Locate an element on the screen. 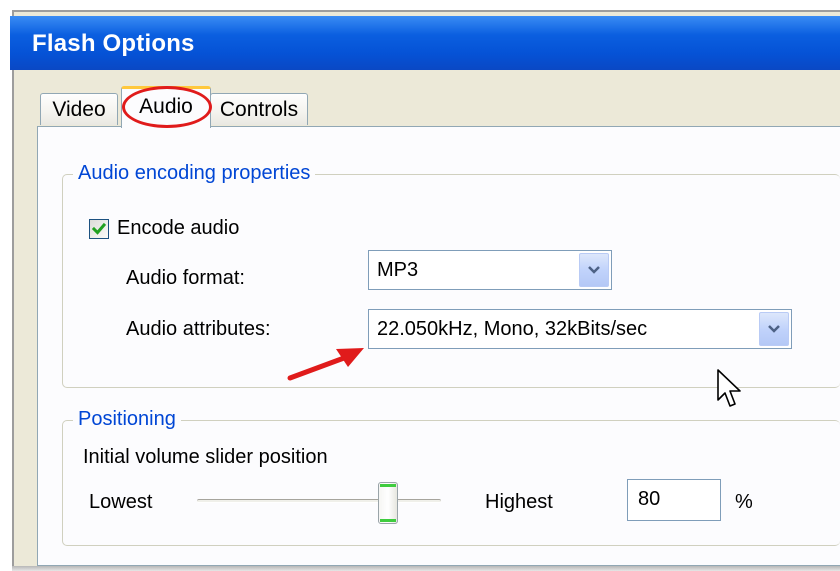 The height and width of the screenshot is (571, 840). tab-video: Video is located at coordinates (79, 109).